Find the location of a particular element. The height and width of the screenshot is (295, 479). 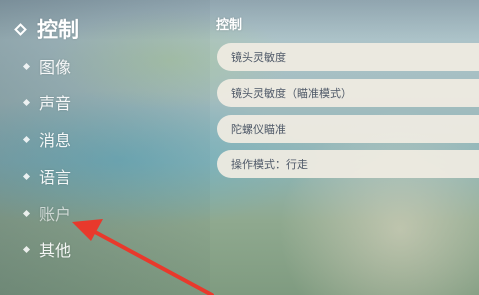

sidebar-item-label: 控制 is located at coordinates (58, 30).